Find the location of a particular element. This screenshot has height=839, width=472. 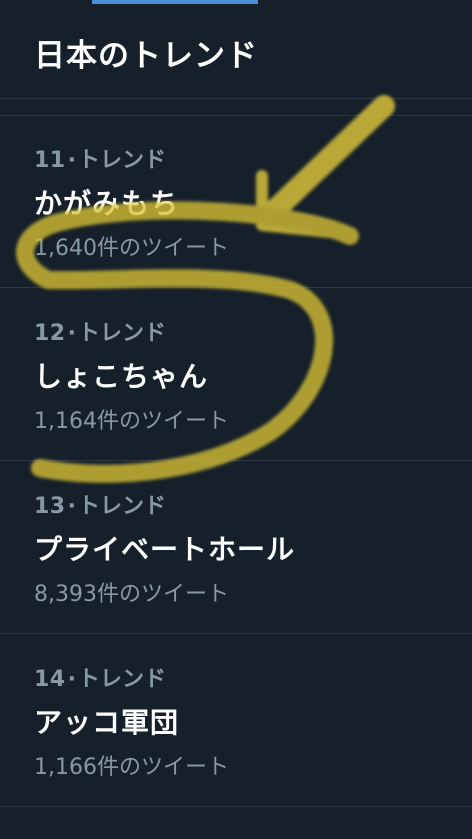

trend-name: しょこちゃん is located at coordinates (121, 375).